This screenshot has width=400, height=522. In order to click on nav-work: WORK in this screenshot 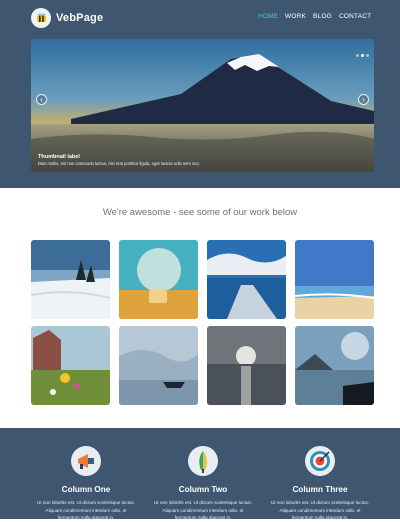, I will do `click(295, 16)`.